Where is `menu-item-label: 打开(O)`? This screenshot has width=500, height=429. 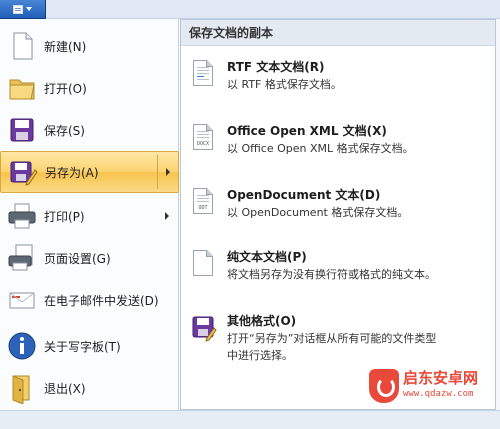 menu-item-label: 打开(O) is located at coordinates (65, 88).